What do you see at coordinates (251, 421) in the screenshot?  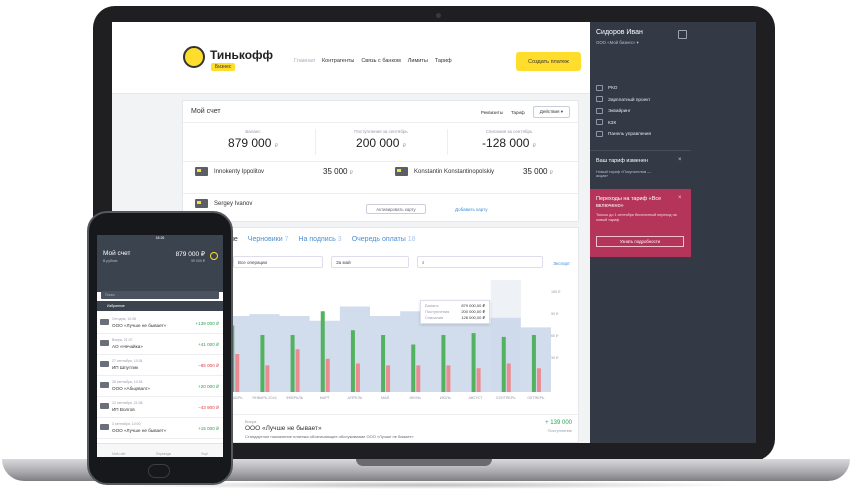 I see `operation-date: Вчера` at bounding box center [251, 421].